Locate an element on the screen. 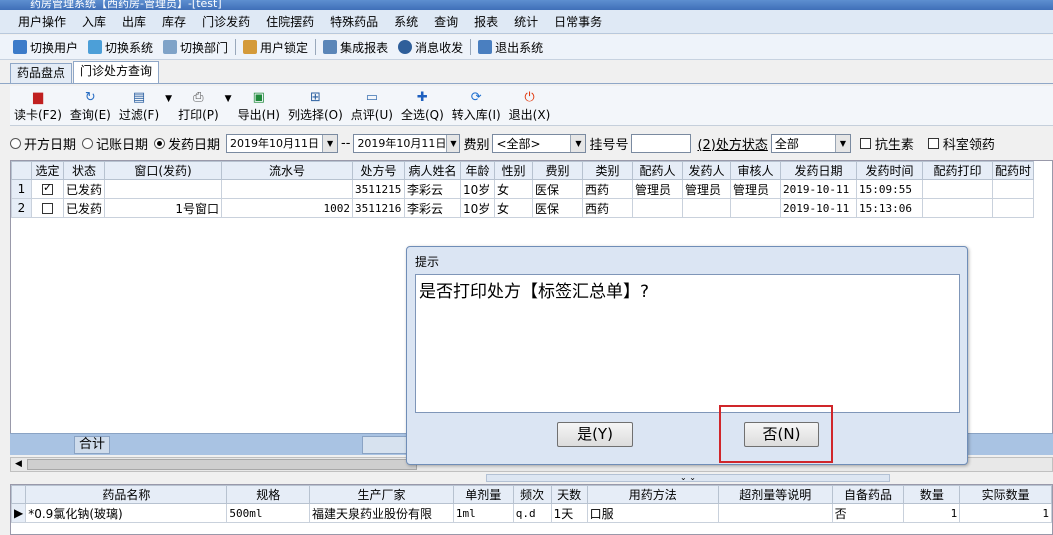  column-header: 用药方法 is located at coordinates (652, 494).